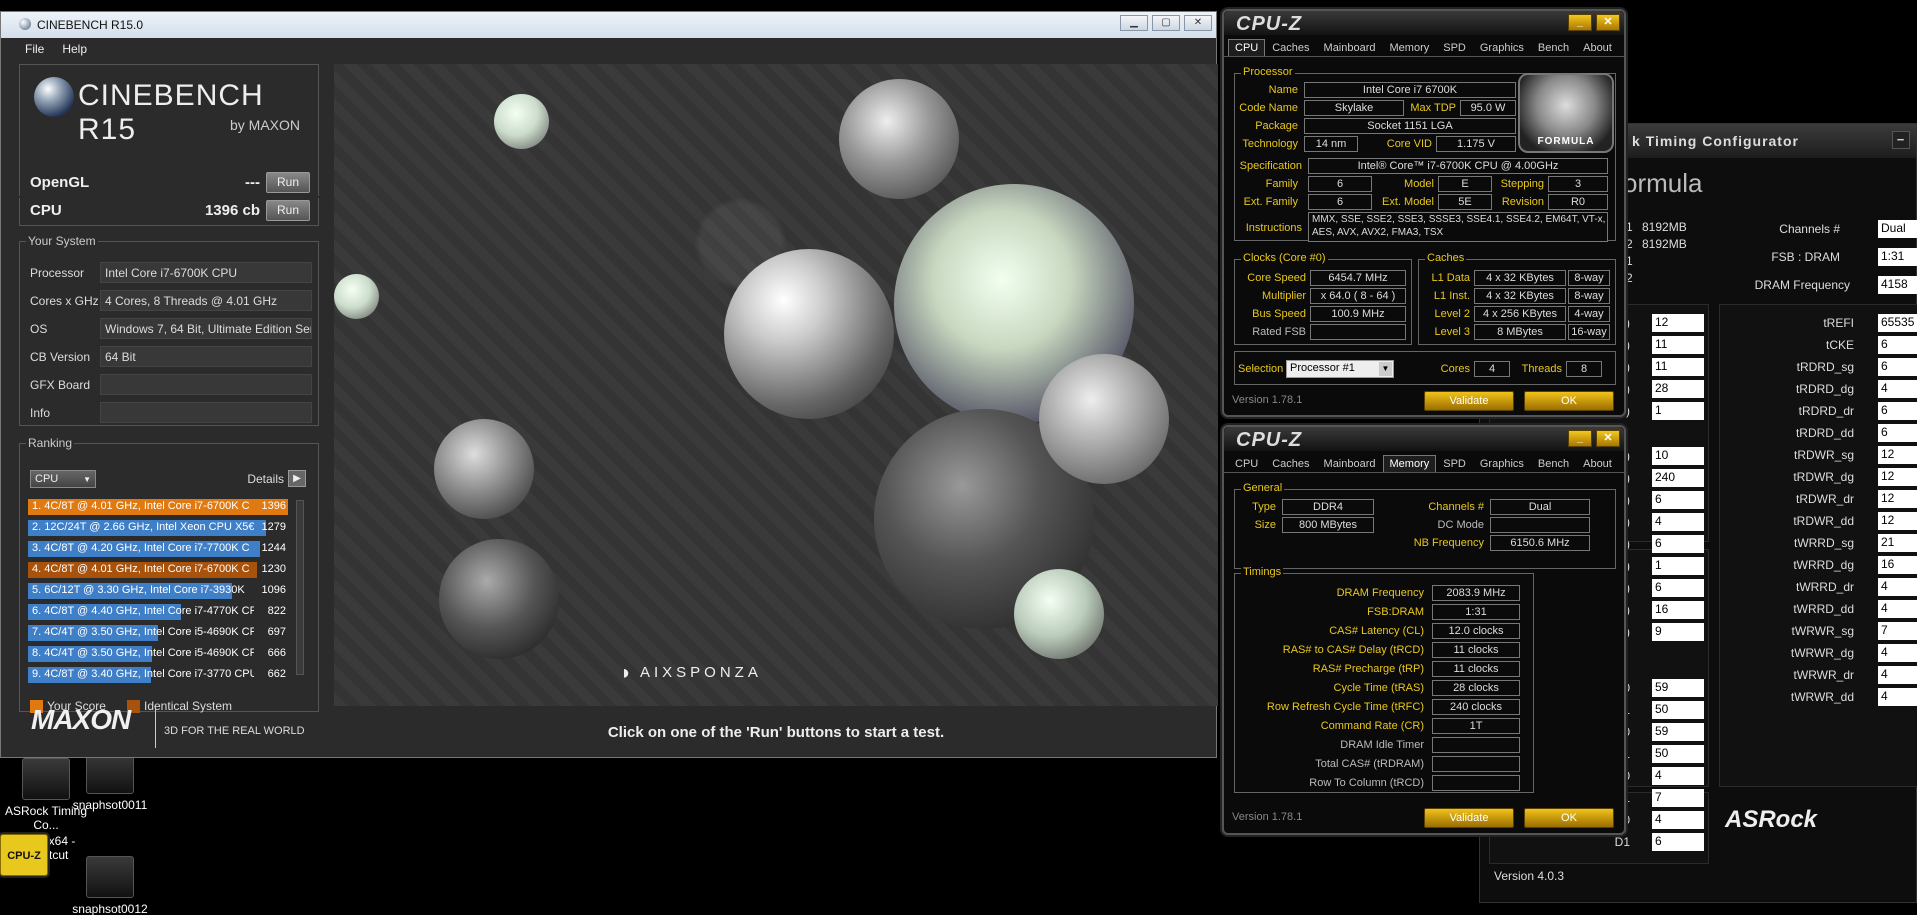 This screenshot has height=915, width=1917. I want to click on ranking-scrollbar, so click(300, 587).